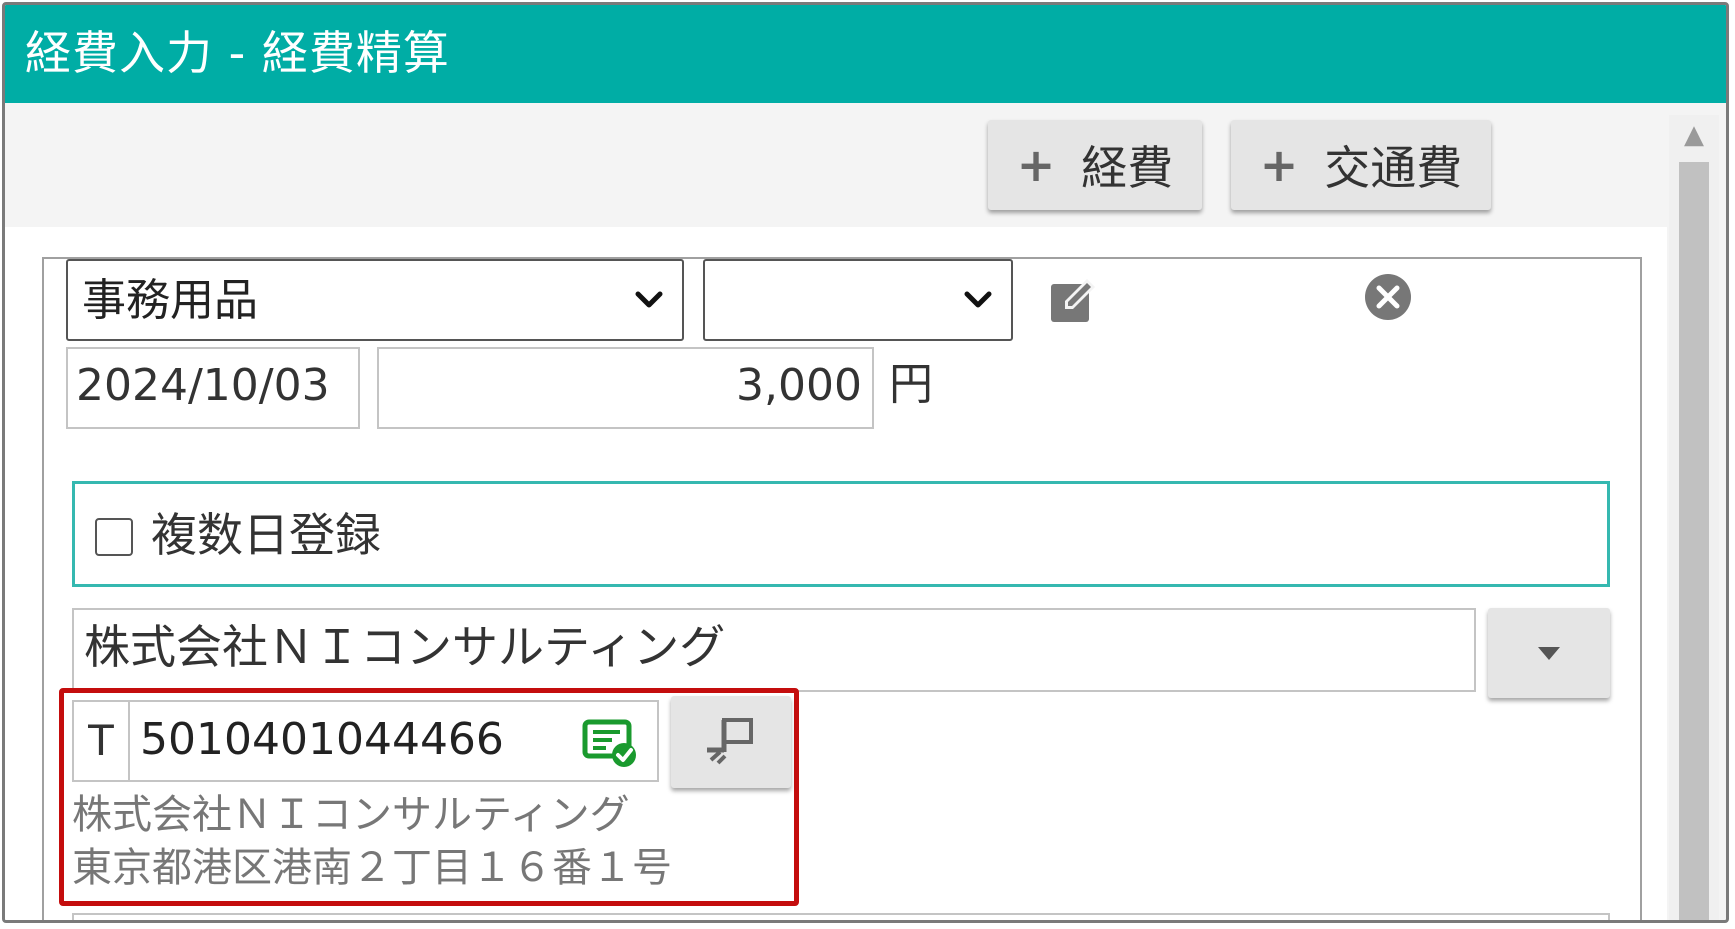  I want to click on subcategory-select, so click(858, 300).